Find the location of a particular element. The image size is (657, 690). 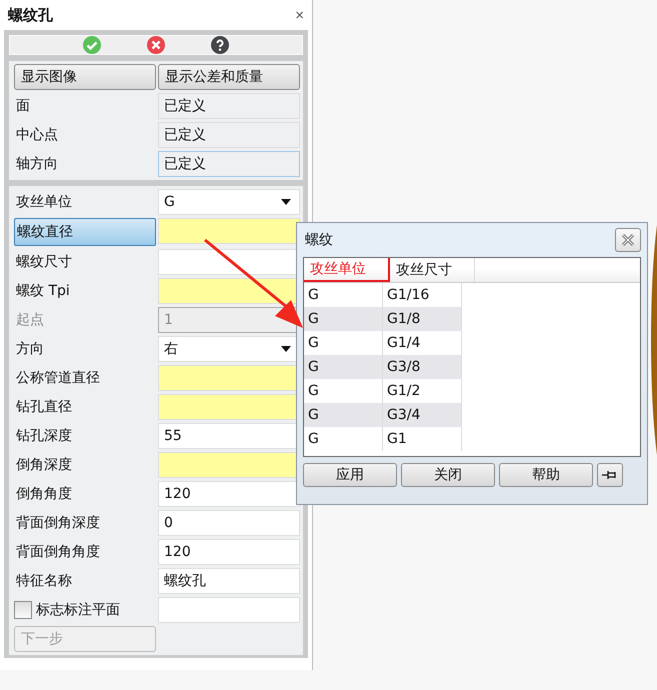

field-label: 螺纹直径 is located at coordinates (85, 232).